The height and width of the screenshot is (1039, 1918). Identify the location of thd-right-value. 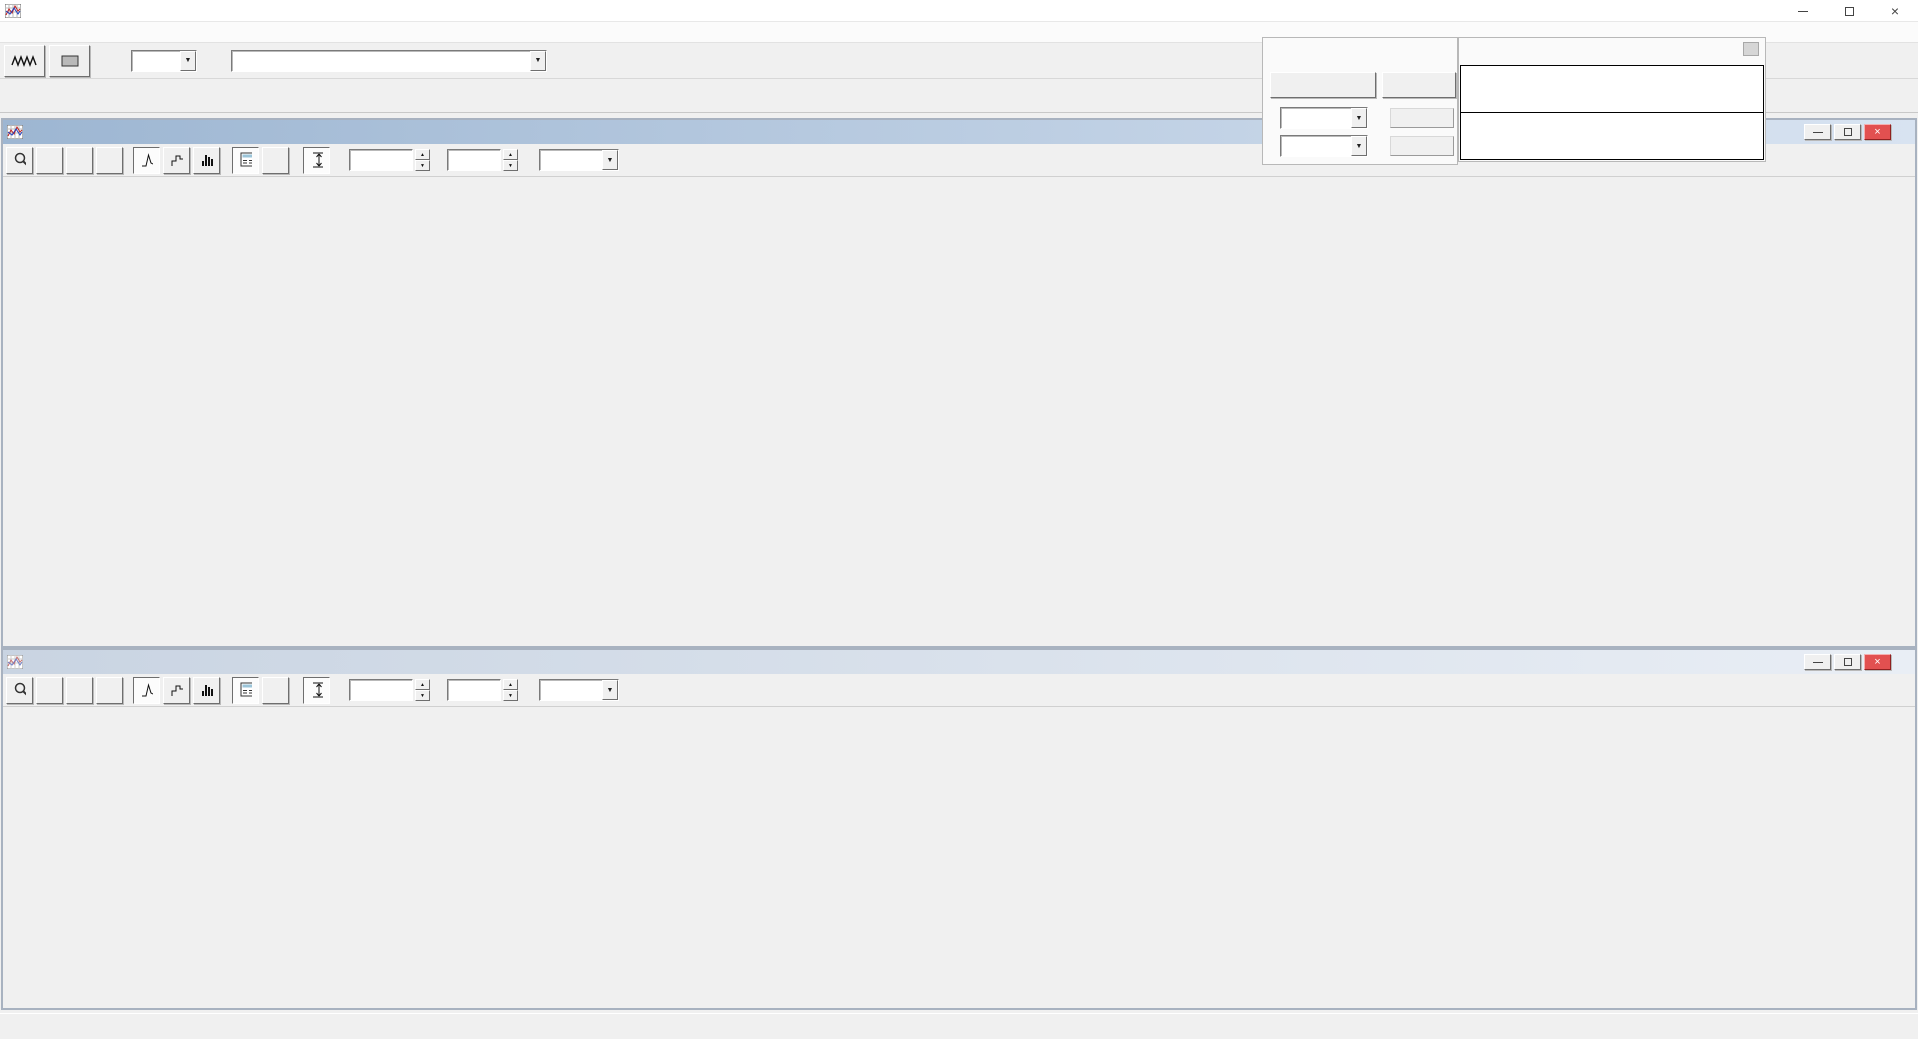
(1612, 135).